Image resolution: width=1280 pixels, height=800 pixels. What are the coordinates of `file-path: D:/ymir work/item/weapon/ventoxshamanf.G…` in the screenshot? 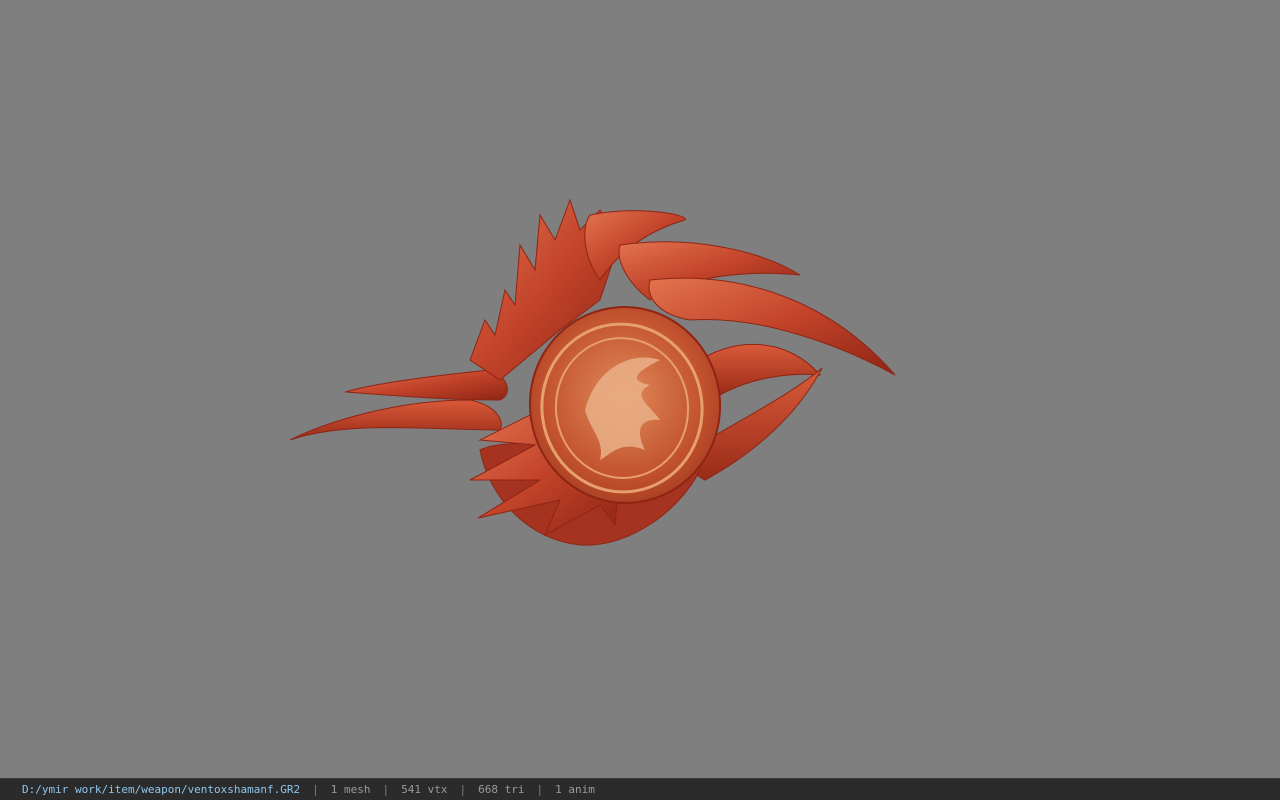 It's located at (161, 789).